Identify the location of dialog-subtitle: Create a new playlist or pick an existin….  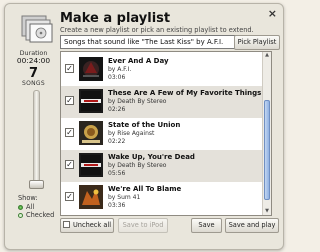
(157, 30).